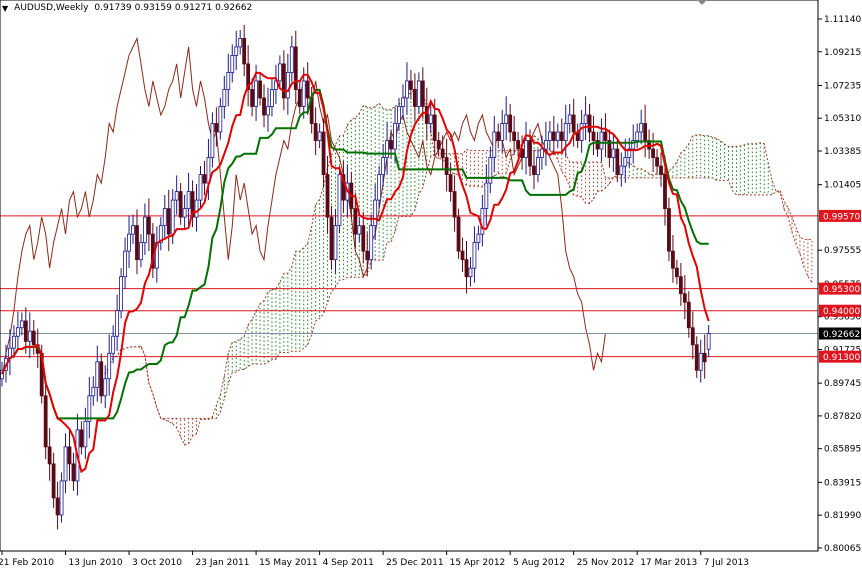 The image size is (862, 568). What do you see at coordinates (157, 563) in the screenshot?
I see `time-tick-label: 3 Oct 2010` at bounding box center [157, 563].